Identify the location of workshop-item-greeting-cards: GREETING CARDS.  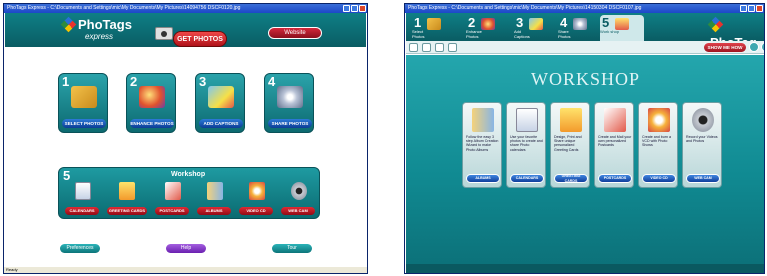
(127, 199).